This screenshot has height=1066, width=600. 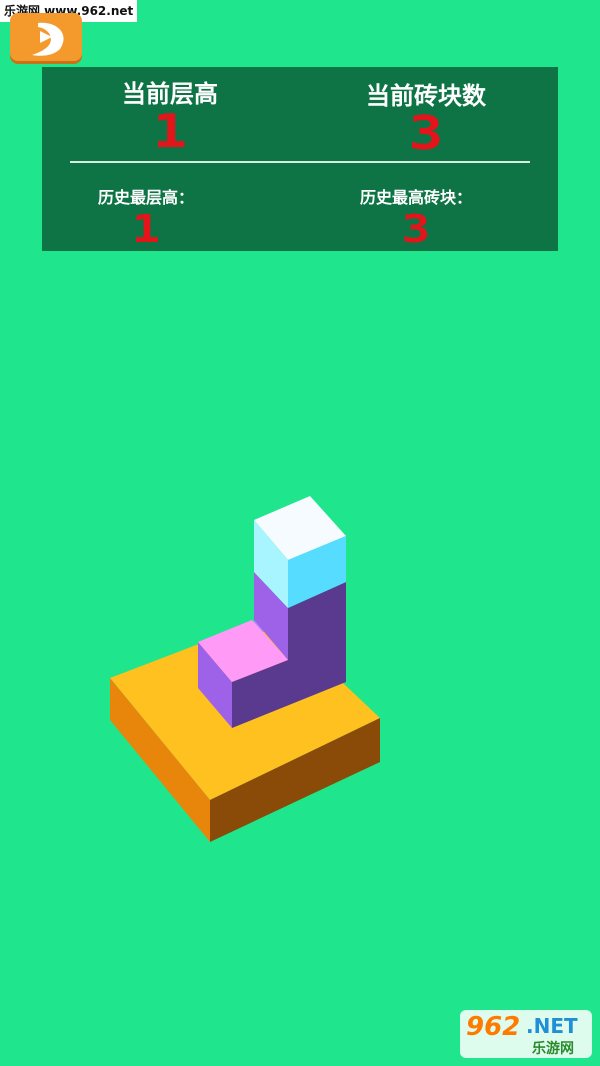 I want to click on watermark-logo: 962 .NET 乐游网, so click(x=526, y=1034).